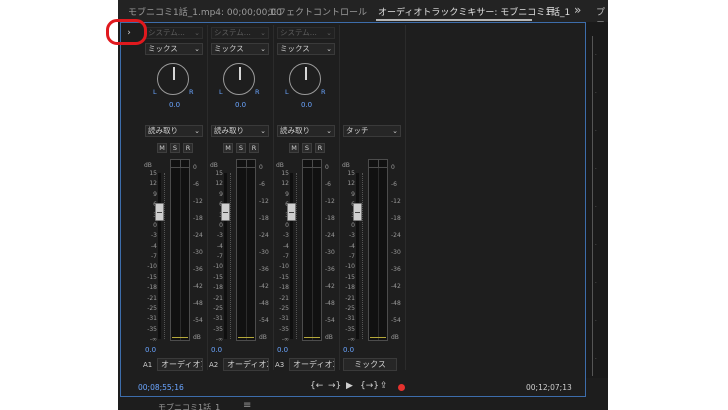  Describe the element at coordinates (370, 364) in the screenshot. I see `master-track-name: ミックス` at that location.